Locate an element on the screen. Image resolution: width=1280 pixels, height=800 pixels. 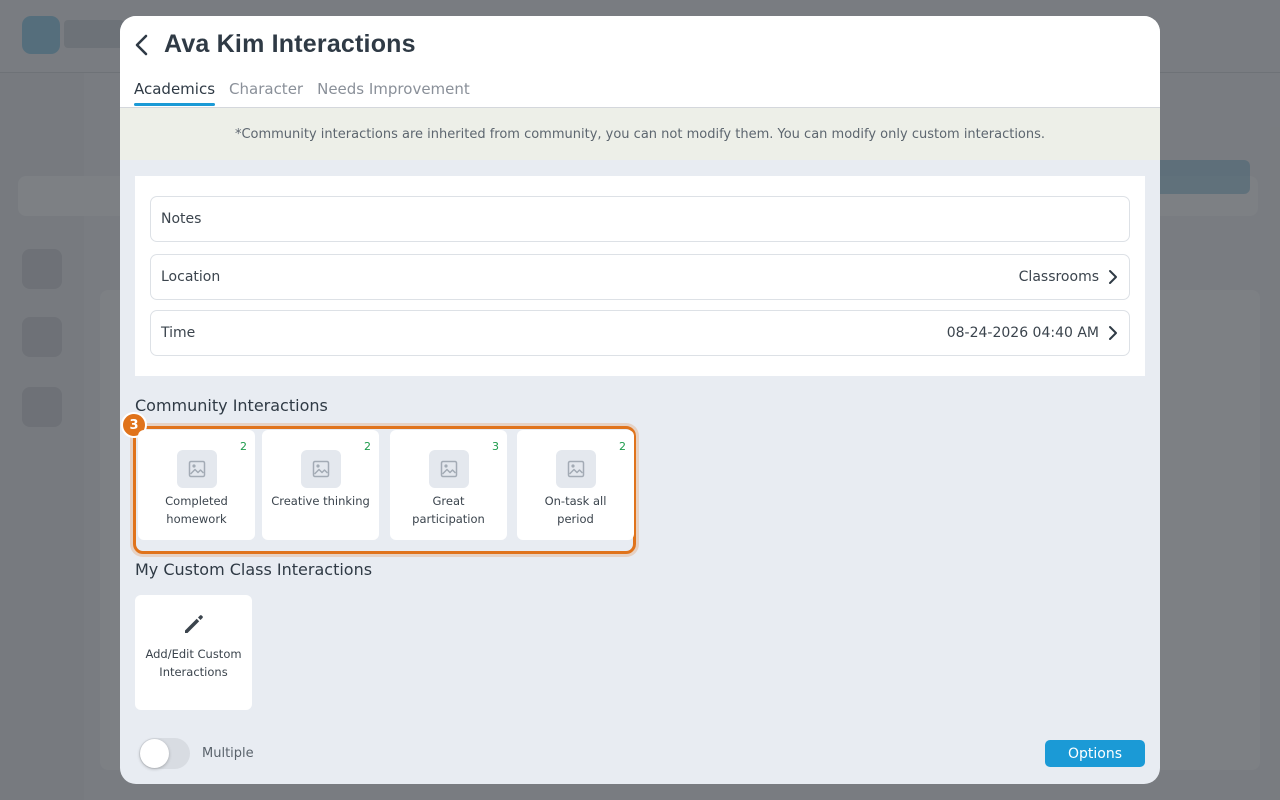
custom-interactions-title: My Custom Class Interactions is located at coordinates (254, 569).